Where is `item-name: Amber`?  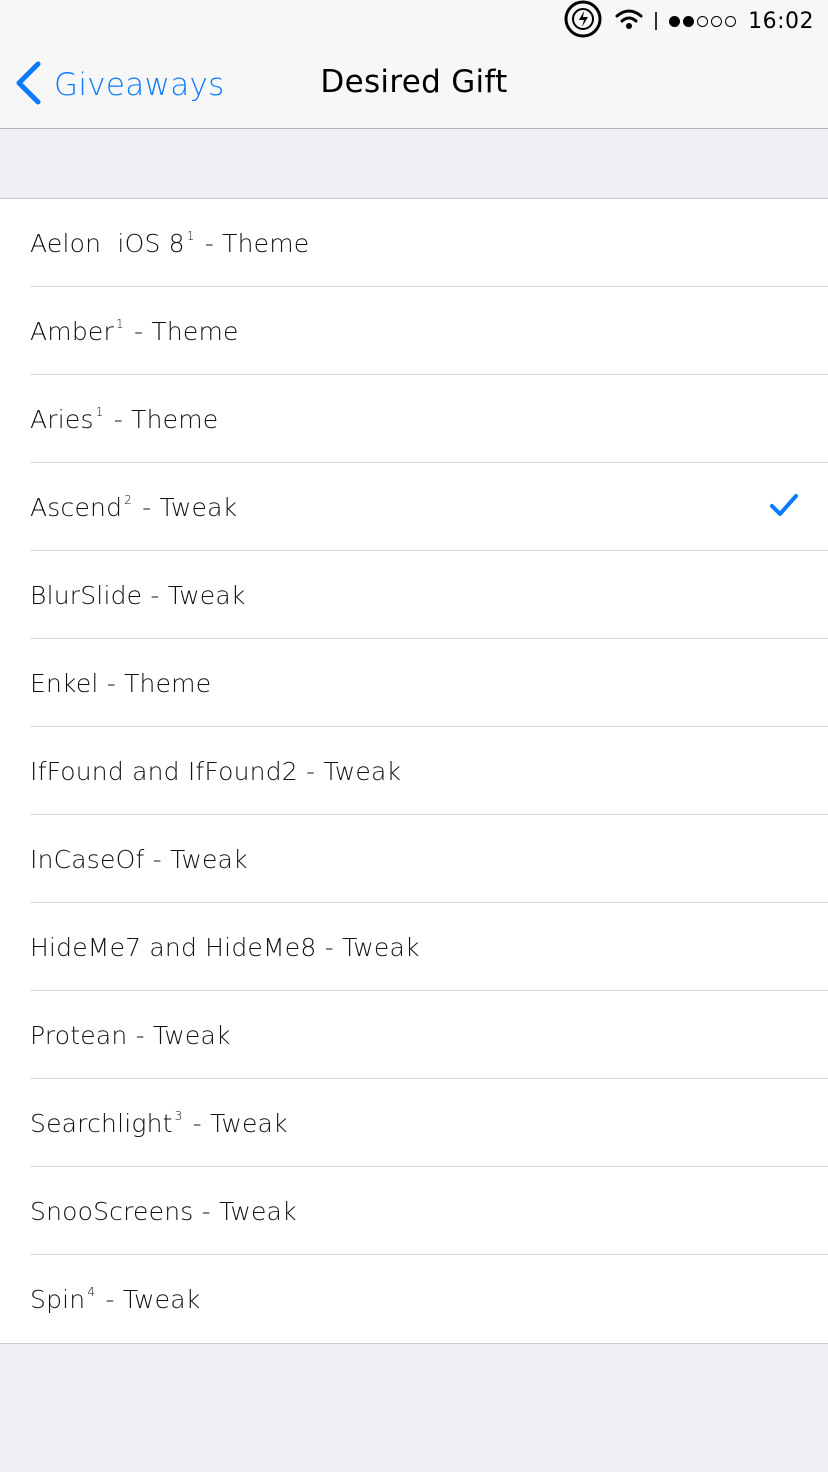 item-name: Amber is located at coordinates (72, 331).